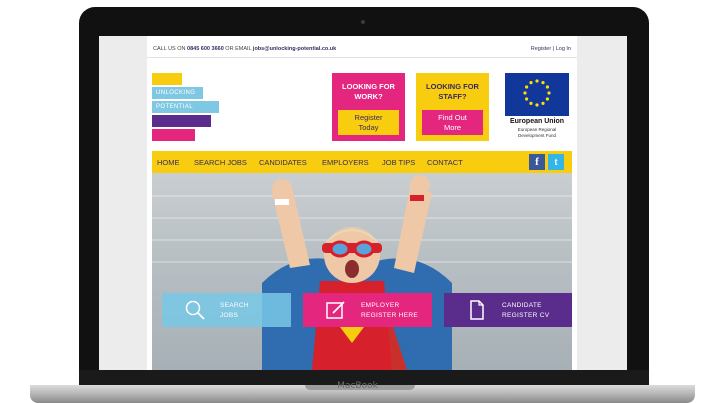  What do you see at coordinates (445, 162) in the screenshot?
I see `nav-contact: CONTACT` at bounding box center [445, 162].